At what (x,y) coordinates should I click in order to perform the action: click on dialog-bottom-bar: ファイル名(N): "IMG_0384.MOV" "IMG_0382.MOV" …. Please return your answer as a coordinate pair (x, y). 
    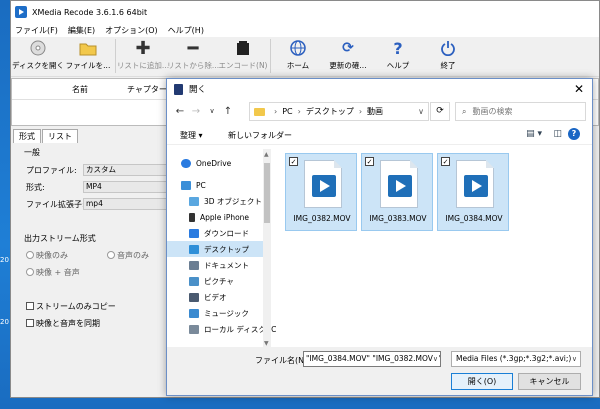
    Looking at the image, I should click on (379, 371).